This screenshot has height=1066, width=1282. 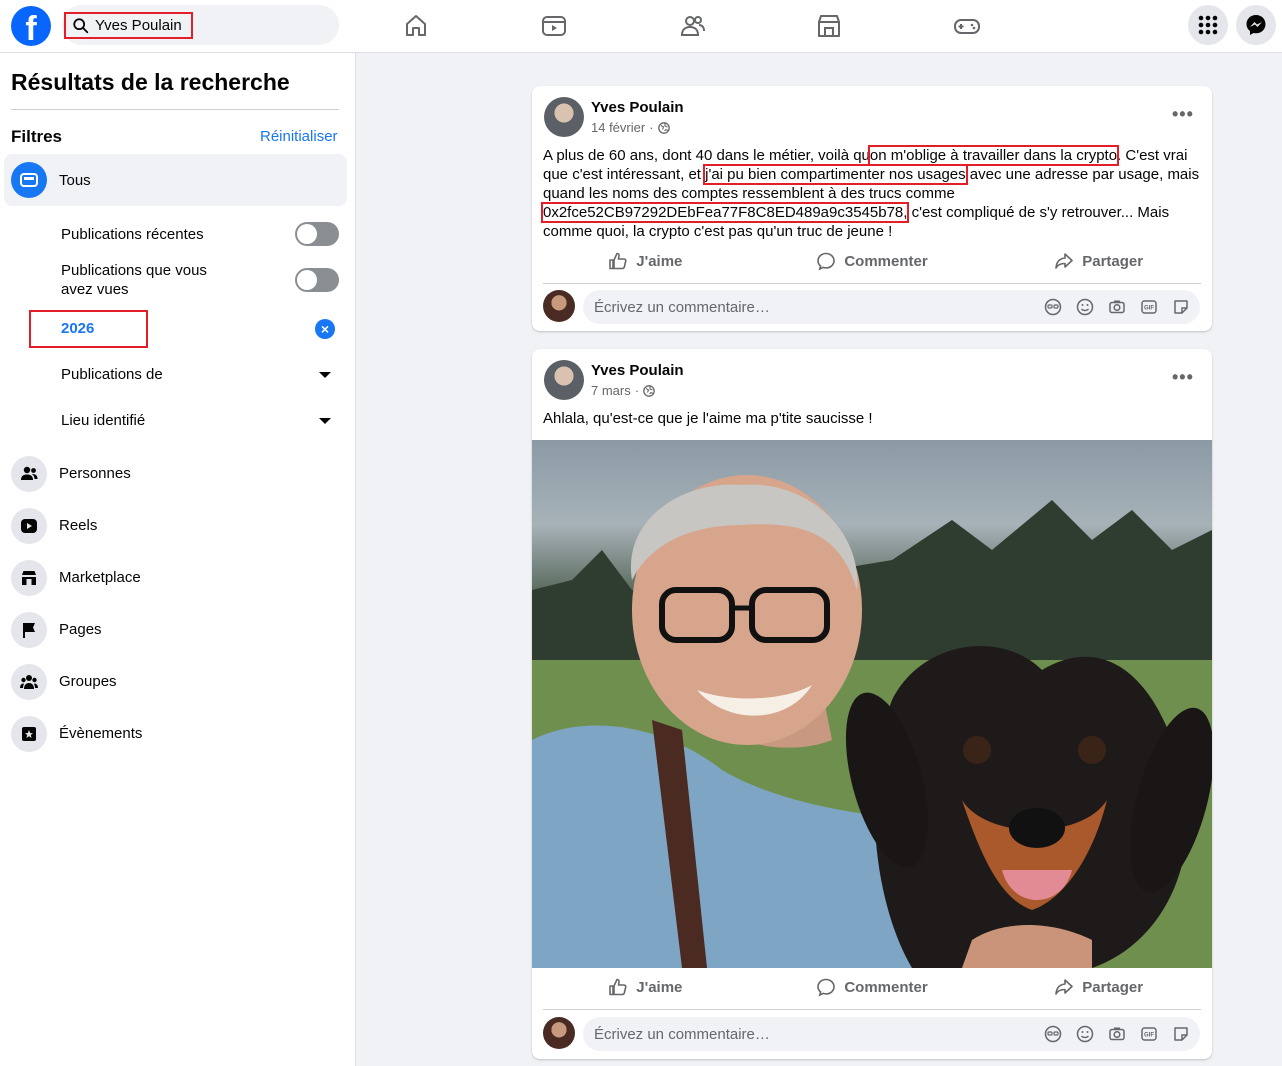 What do you see at coordinates (179, 578) in the screenshot?
I see `category-marketplace: Marketplace` at bounding box center [179, 578].